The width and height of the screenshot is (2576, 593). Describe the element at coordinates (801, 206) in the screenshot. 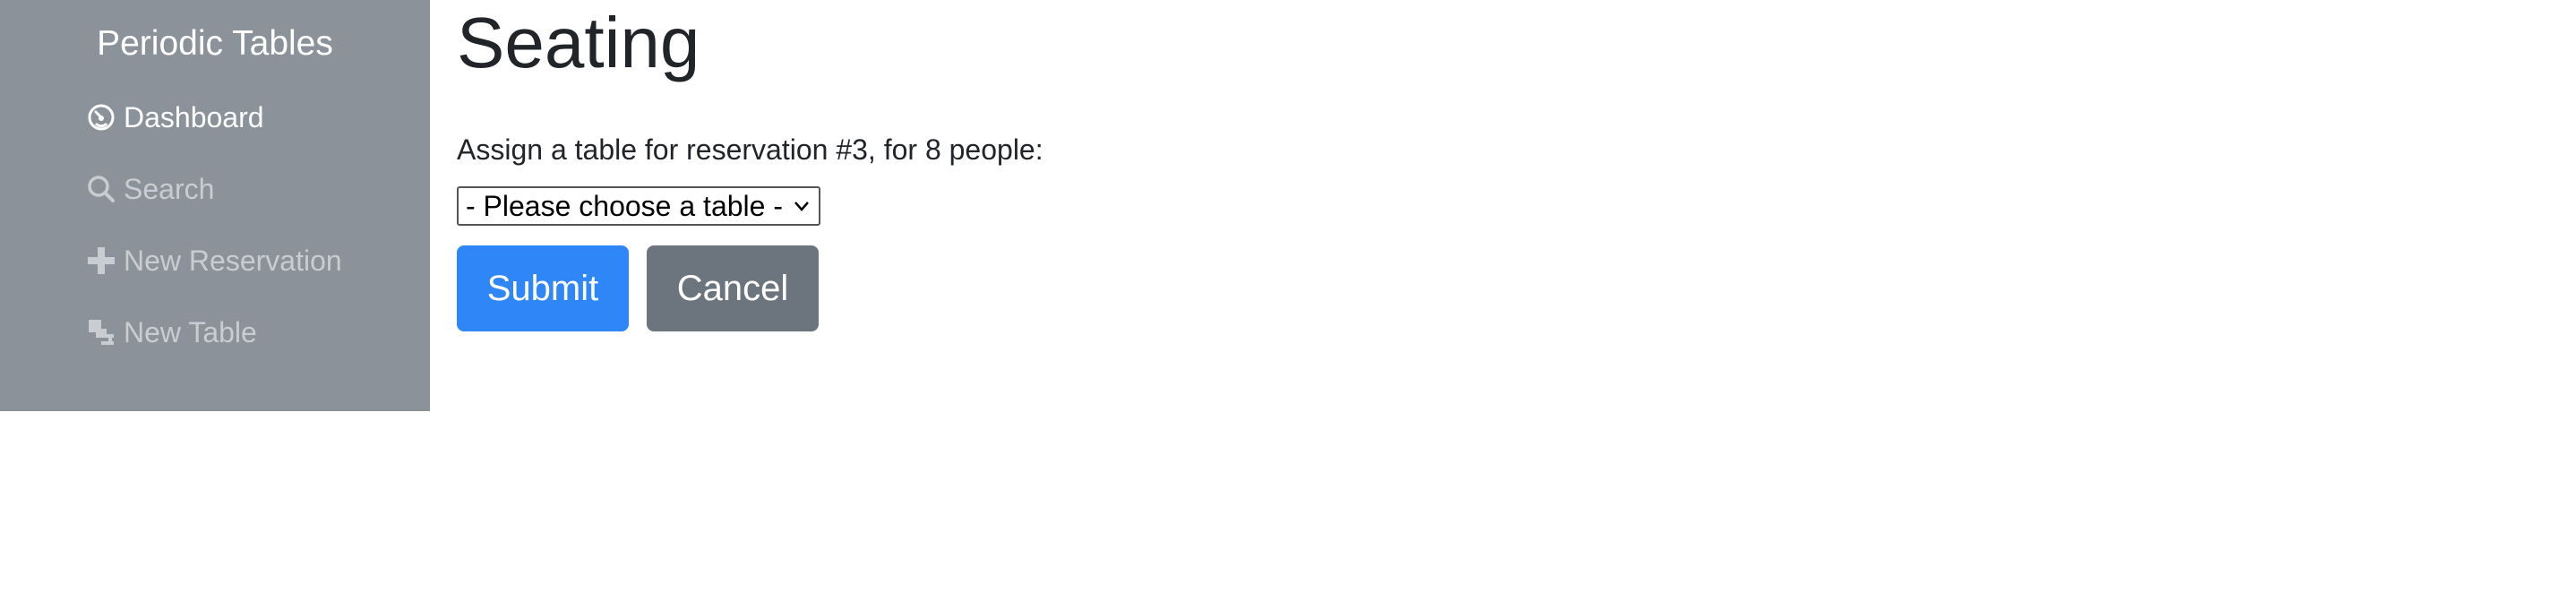

I see `chevron-down-icon` at that location.